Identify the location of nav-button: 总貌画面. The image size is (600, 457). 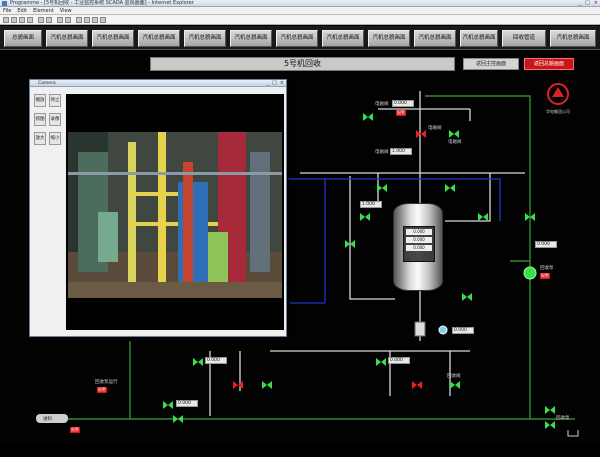
(23, 38).